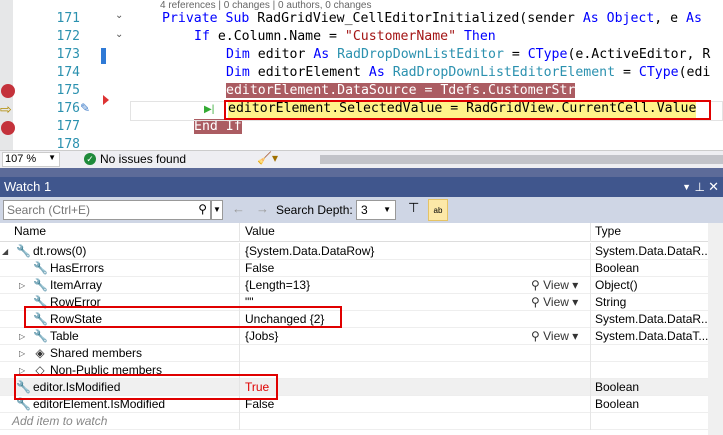 This screenshot has width=723, height=435. I want to click on search-box: ⚲, so click(107, 210).